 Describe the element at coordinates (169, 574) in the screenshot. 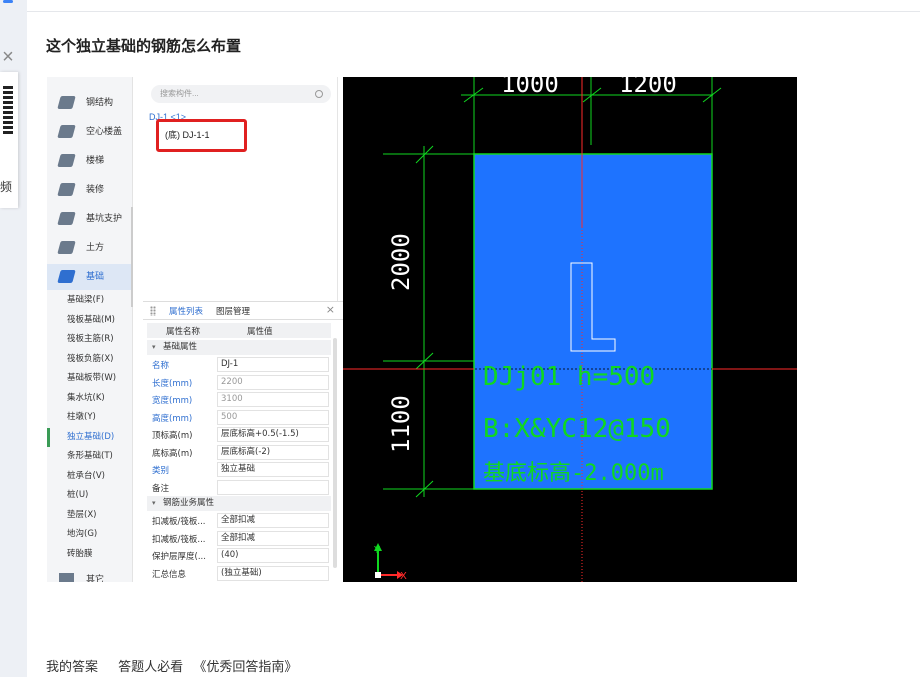

I see `prop-key: 汇总信息` at that location.